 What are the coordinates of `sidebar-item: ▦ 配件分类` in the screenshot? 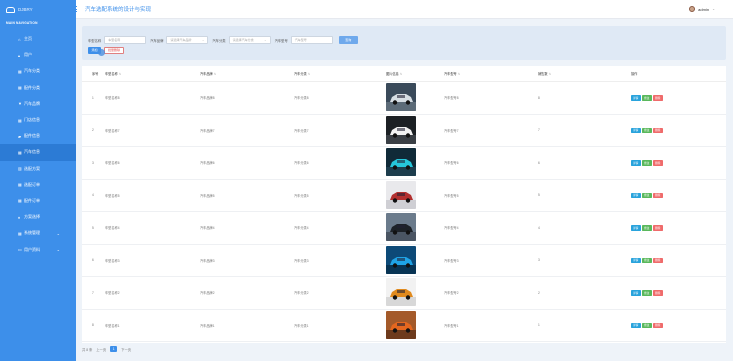 It's located at (38, 88).